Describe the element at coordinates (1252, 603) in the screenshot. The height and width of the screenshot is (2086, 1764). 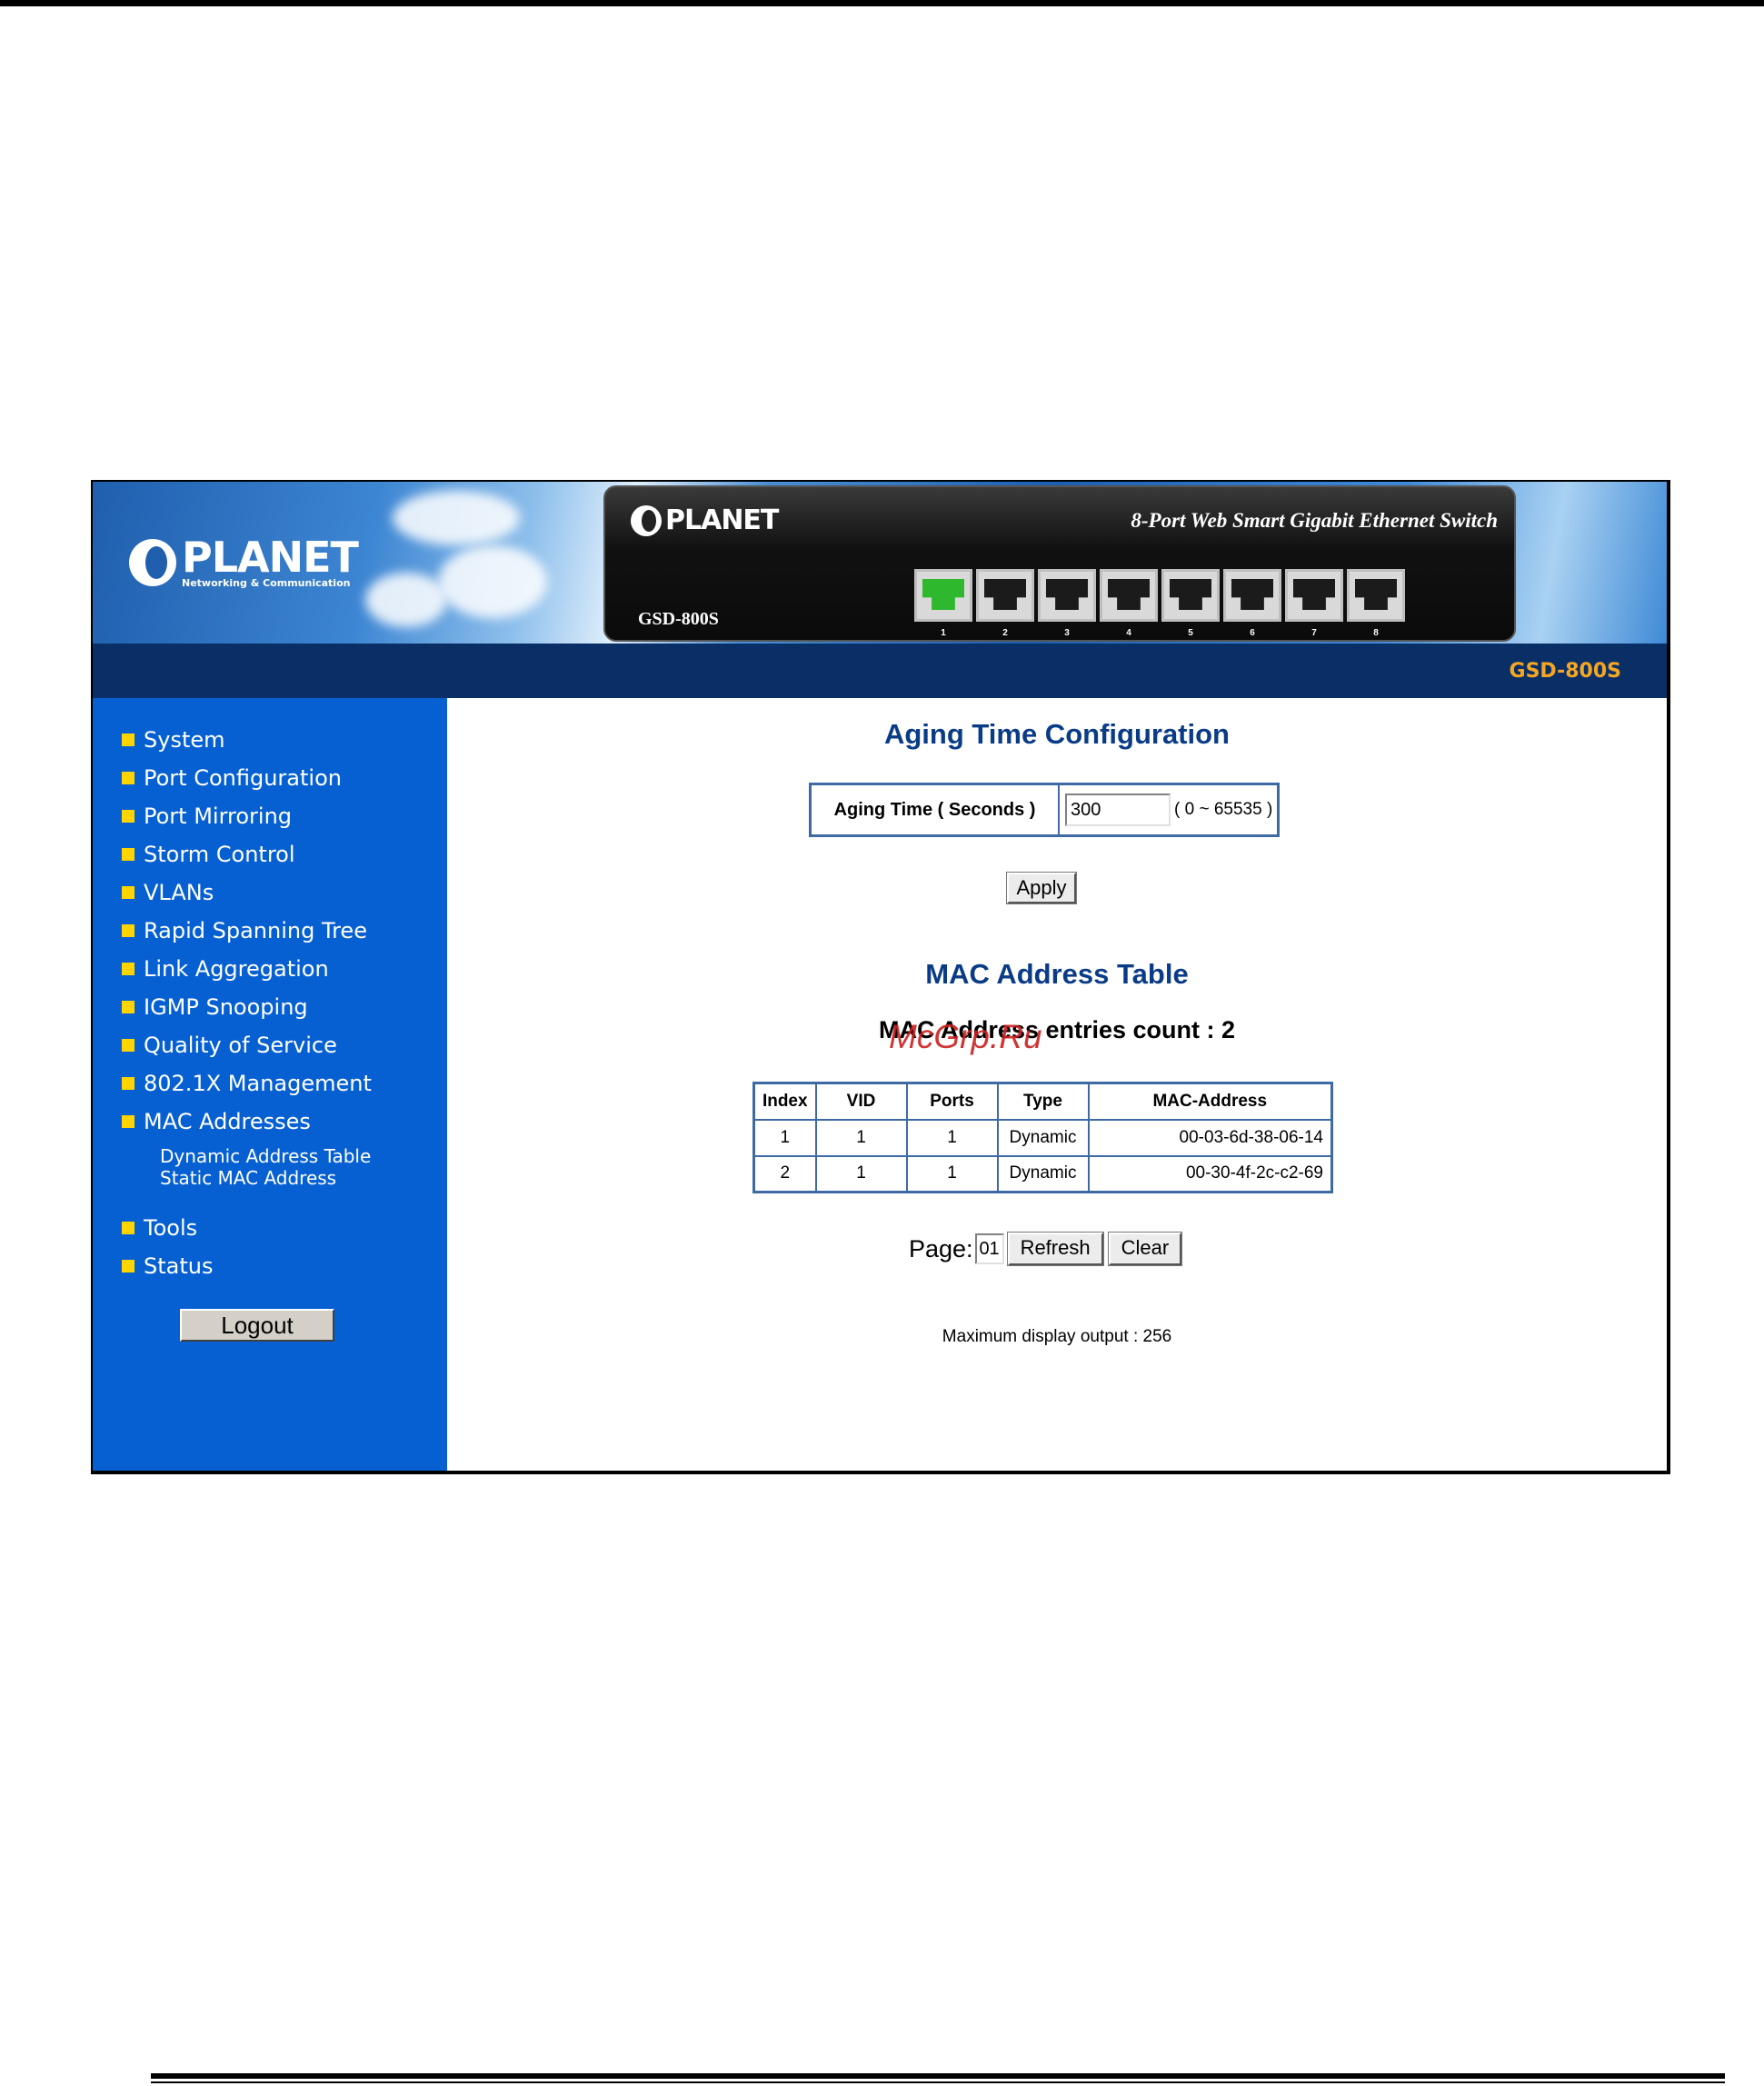
I see `port-6-icon: 6` at that location.